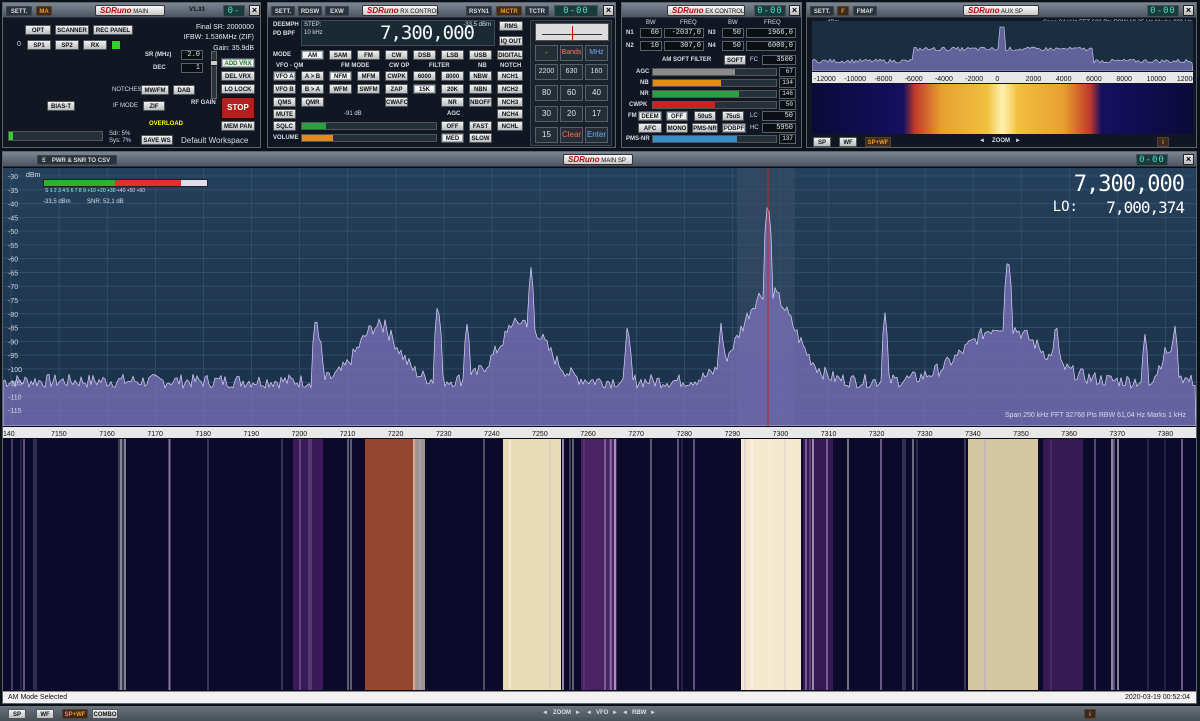 The width and height of the screenshot is (1200, 721). Describe the element at coordinates (116, 45) in the screenshot. I see `rx-indicator` at that location.